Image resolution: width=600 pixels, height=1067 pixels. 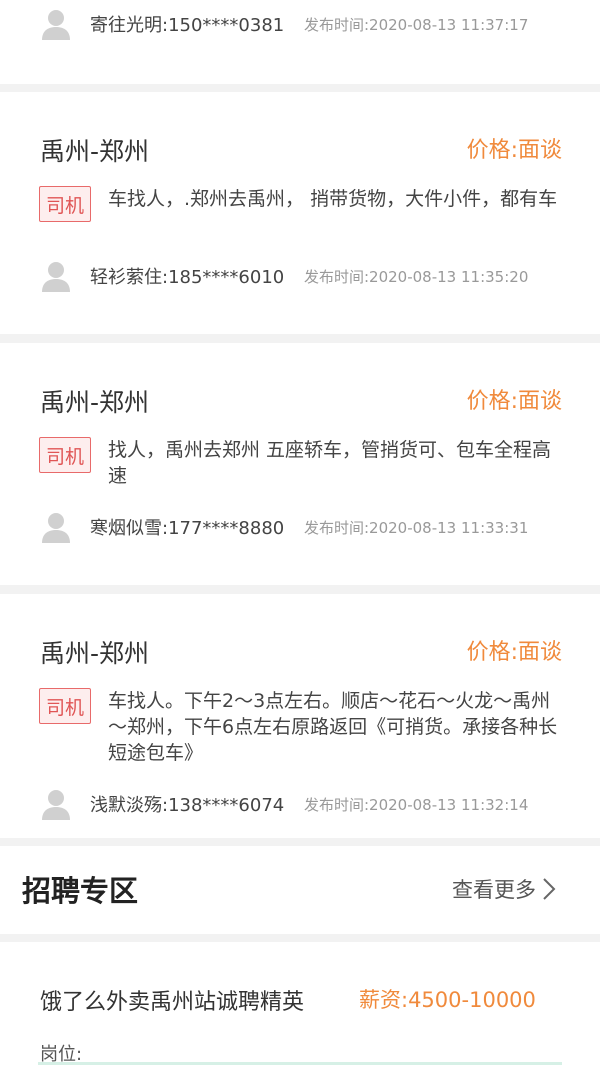 What do you see at coordinates (549, 889) in the screenshot?
I see `chevron-right-icon` at bounding box center [549, 889].